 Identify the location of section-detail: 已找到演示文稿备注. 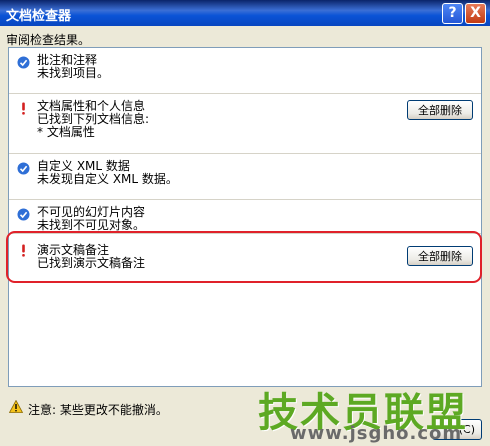
(91, 263).